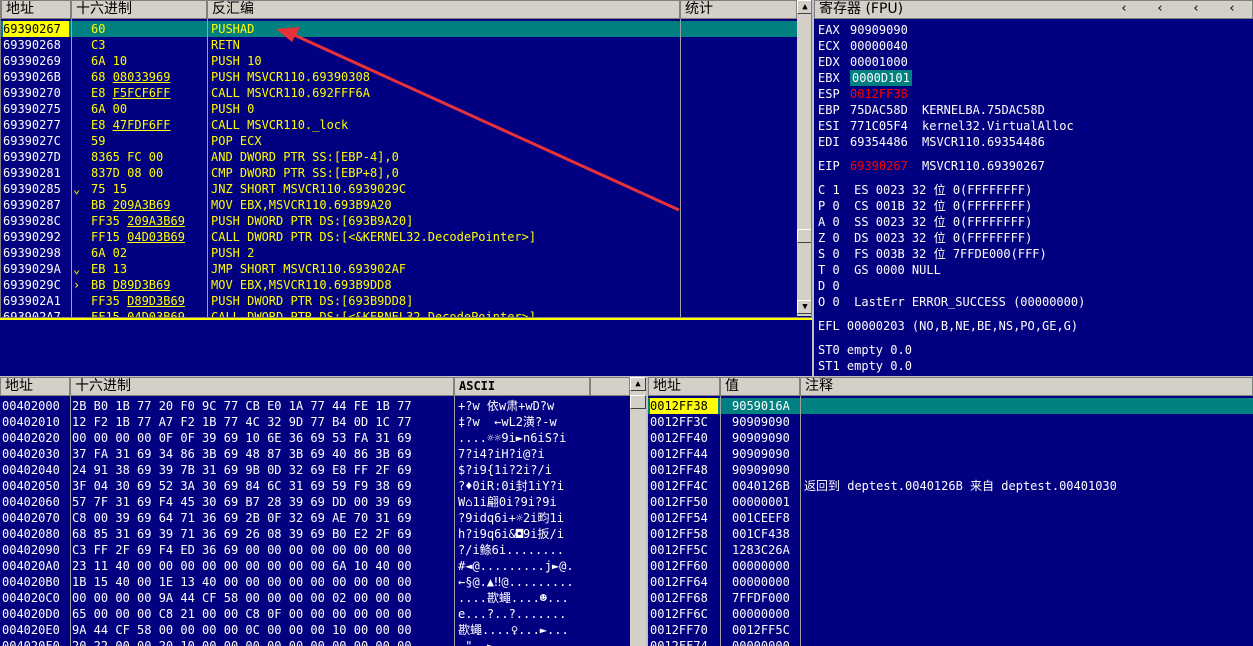 Image resolution: width=1253 pixels, height=646 pixels. I want to click on stack-row: 0012FF48 90909090, so click(950, 470).